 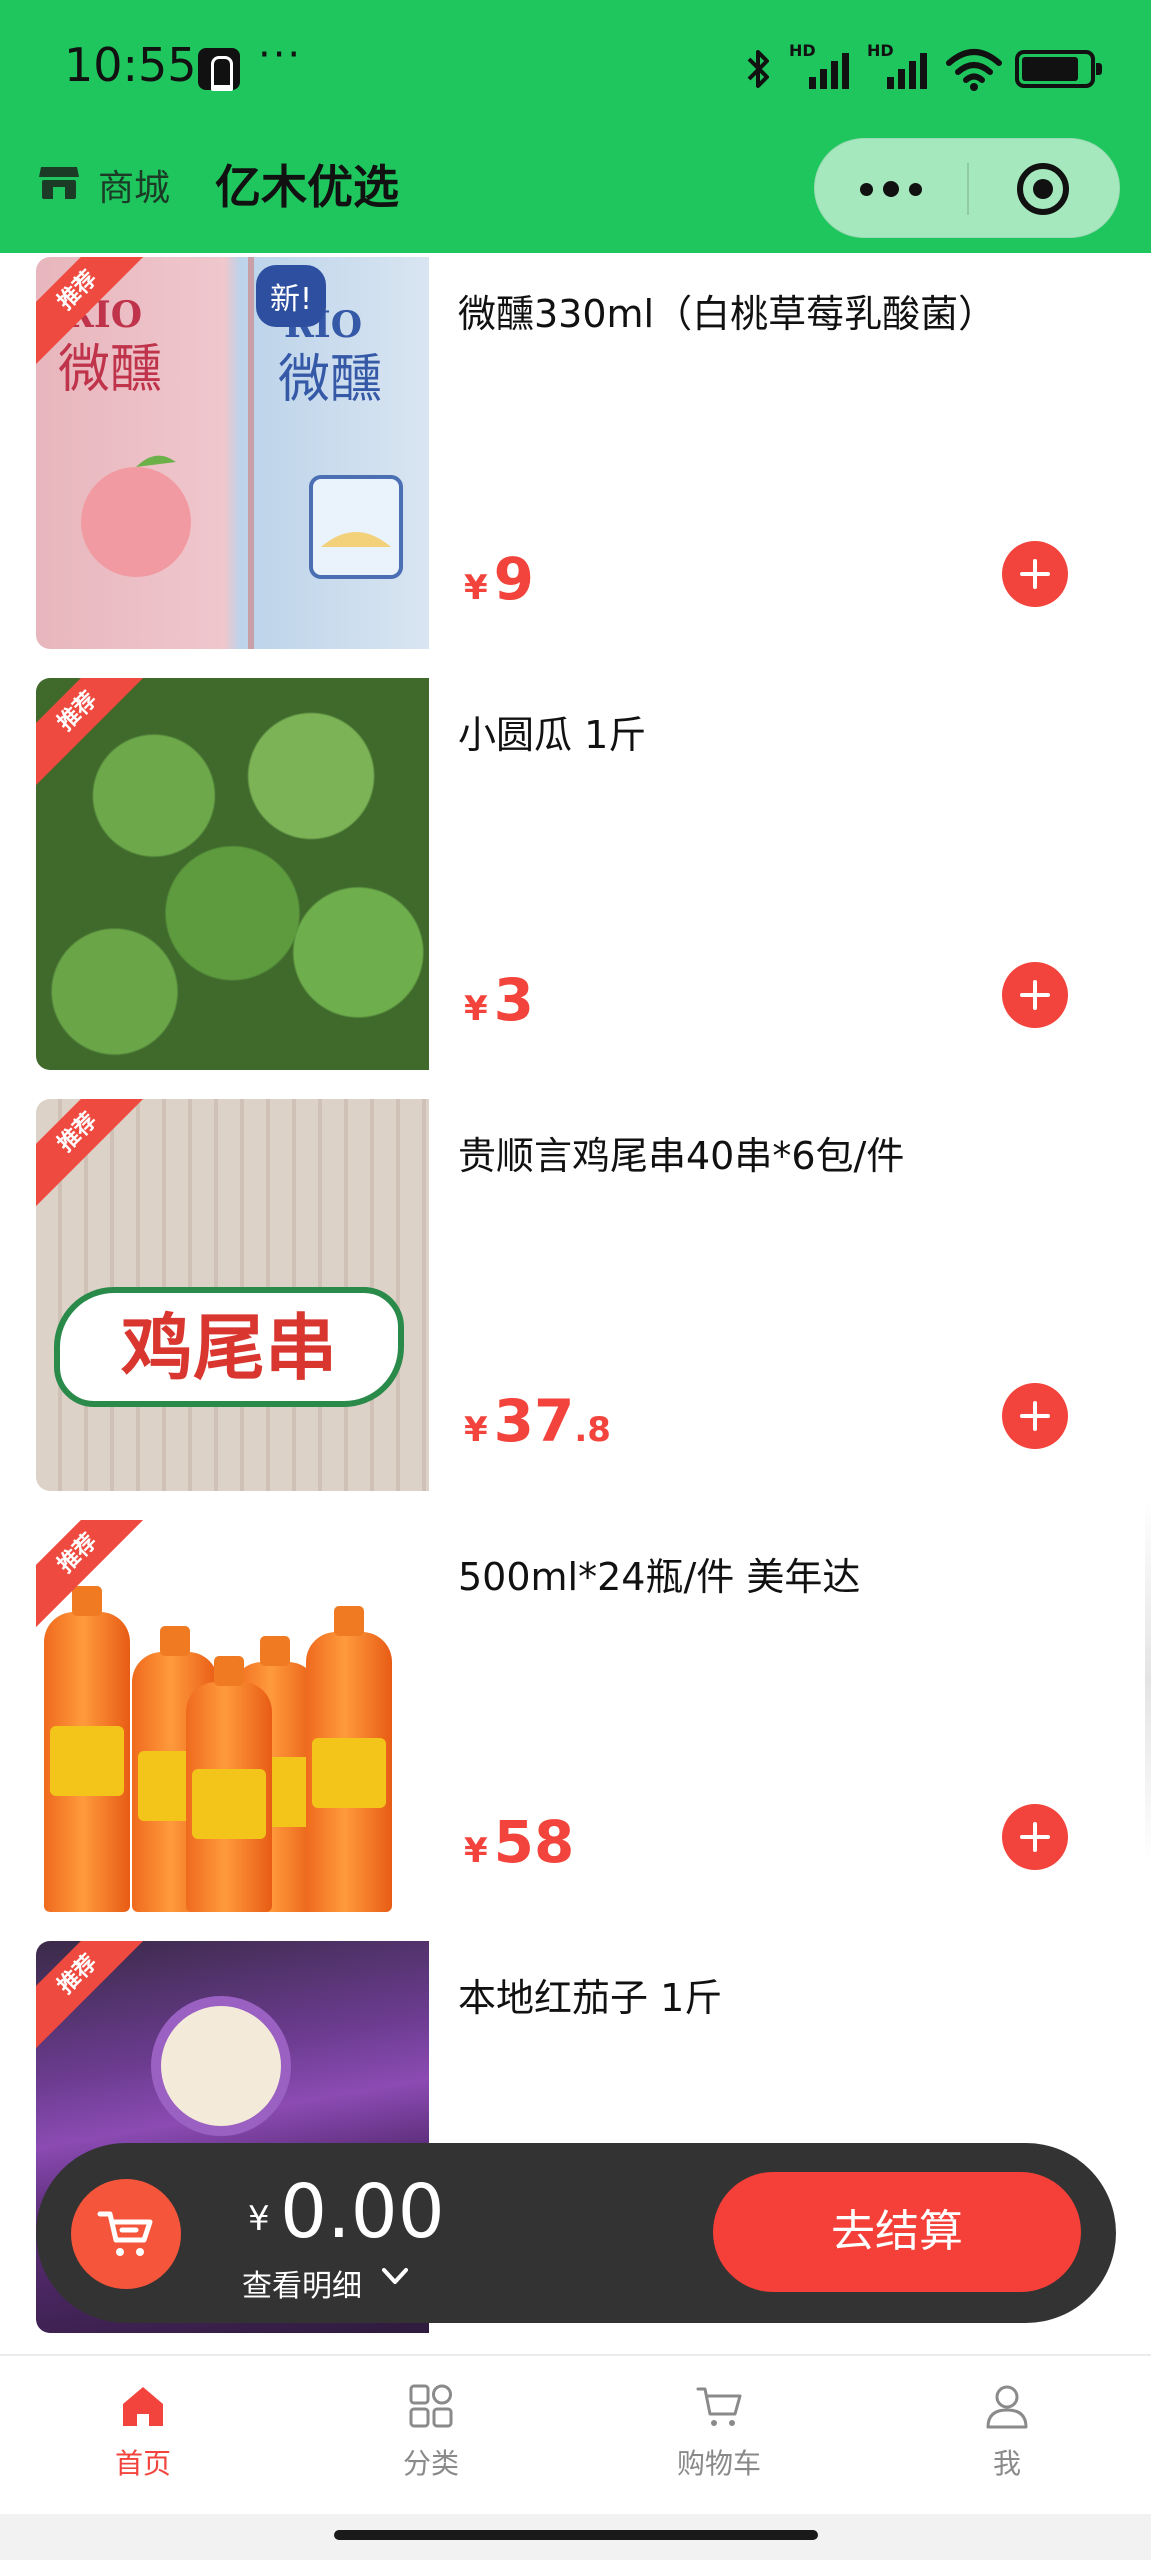 I want to click on price-integer: 3, so click(x=514, y=1000).